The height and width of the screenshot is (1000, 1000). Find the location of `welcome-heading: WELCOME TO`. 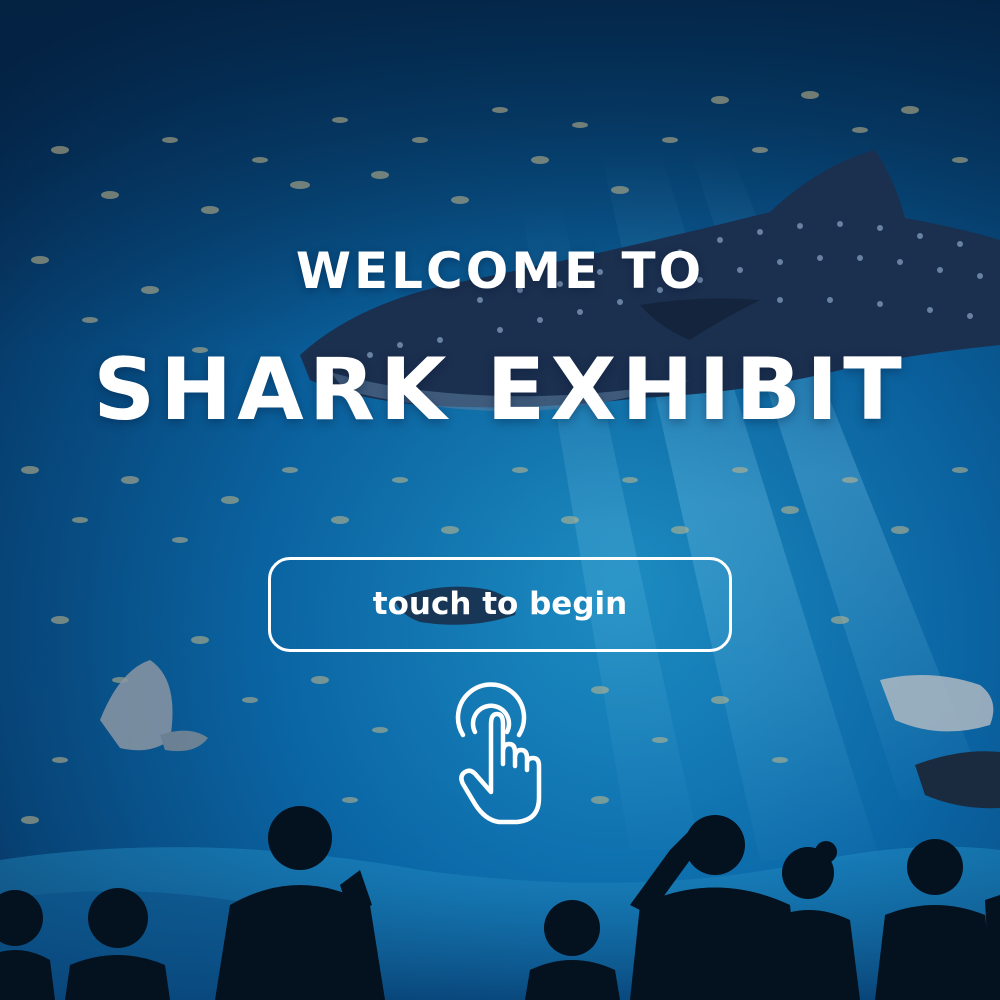

welcome-heading: WELCOME TO is located at coordinates (500, 271).